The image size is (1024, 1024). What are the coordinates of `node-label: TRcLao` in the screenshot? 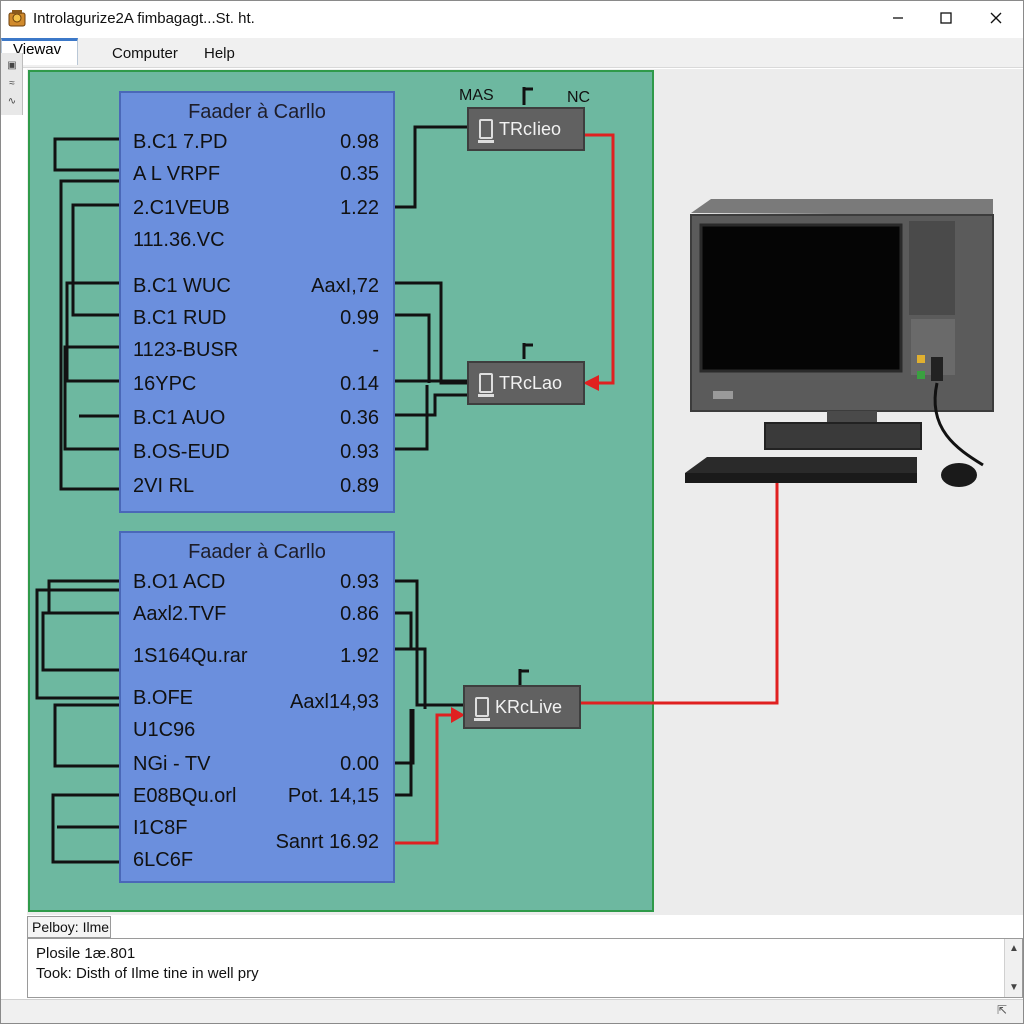 It's located at (531, 382).